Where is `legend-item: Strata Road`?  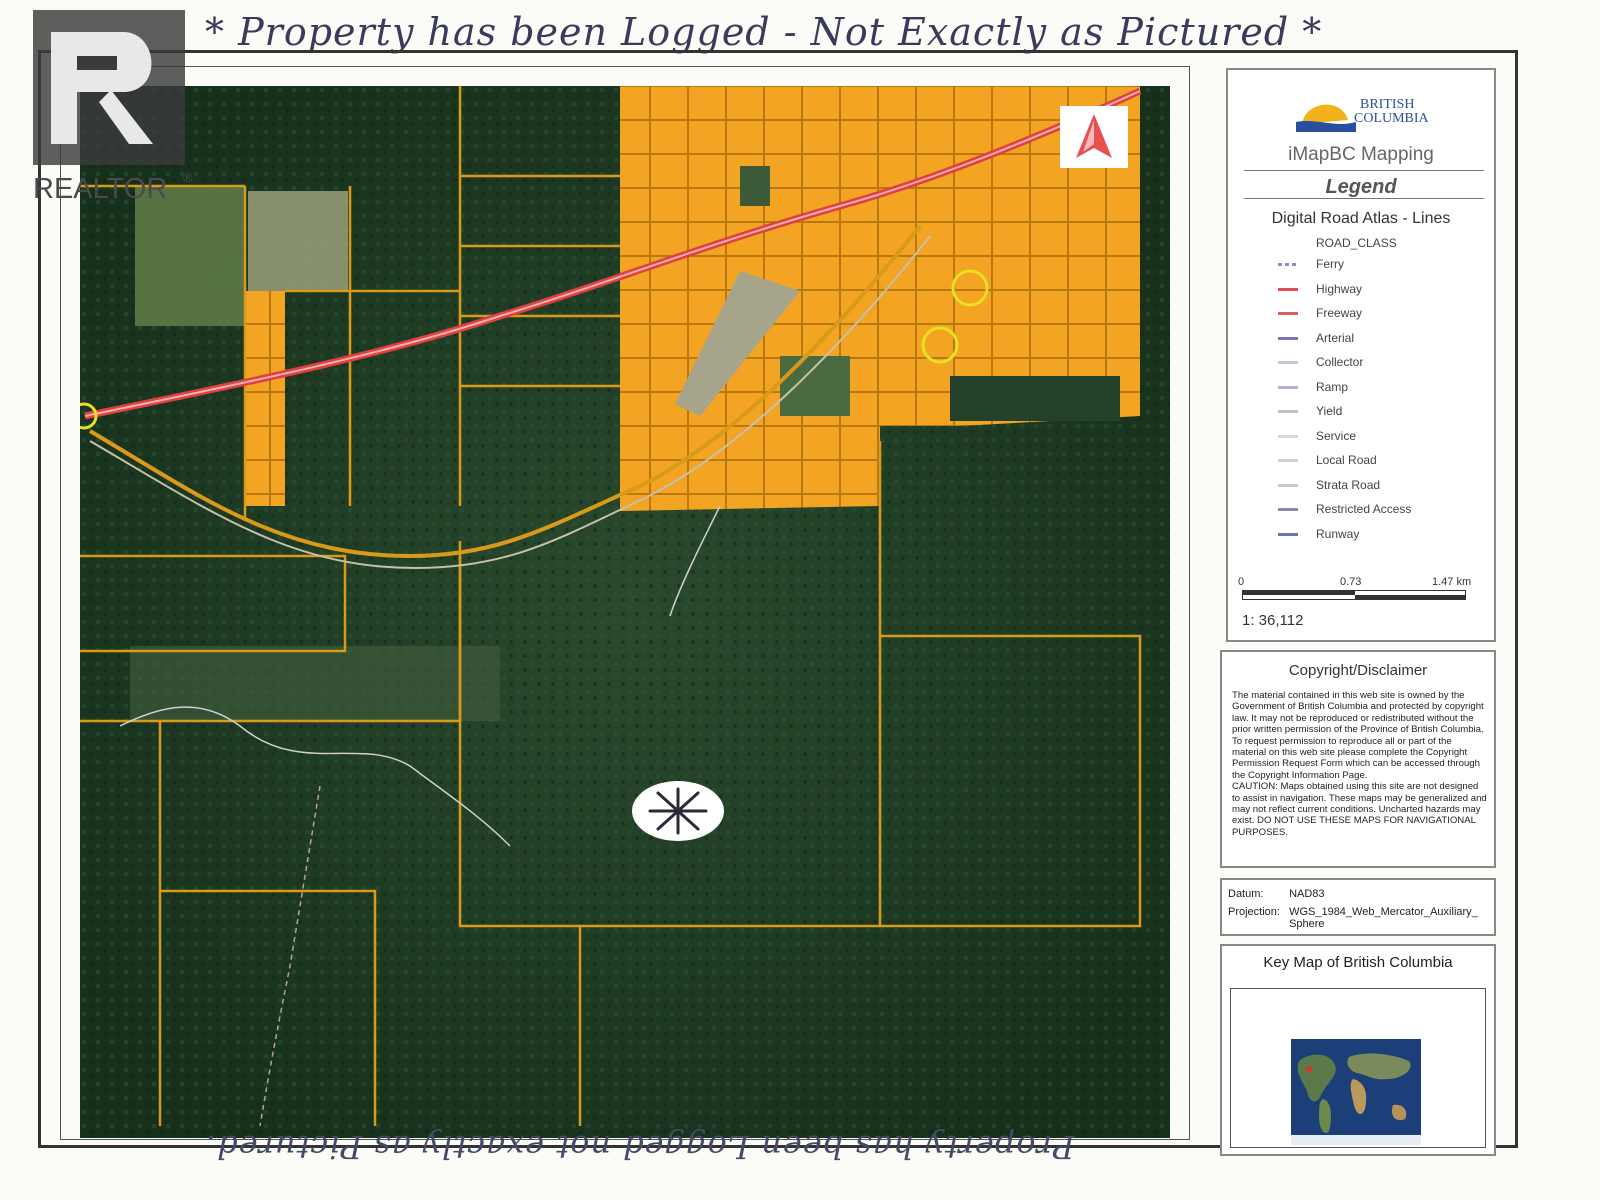 legend-item: Strata Road is located at coordinates (1383, 486).